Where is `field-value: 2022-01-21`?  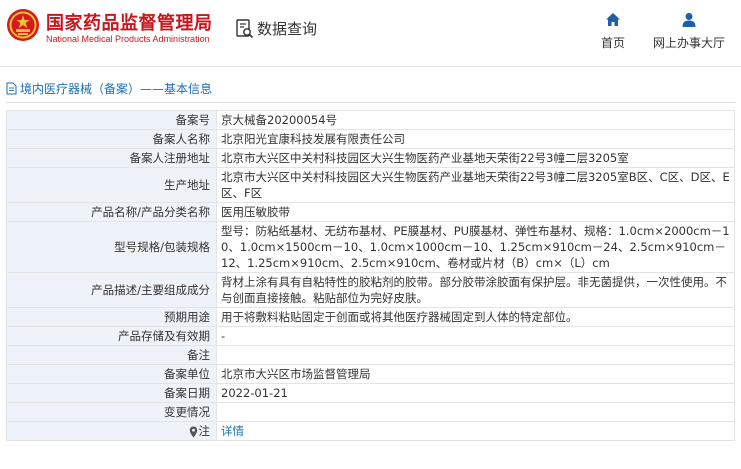 field-value: 2022-01-21 is located at coordinates (475, 393).